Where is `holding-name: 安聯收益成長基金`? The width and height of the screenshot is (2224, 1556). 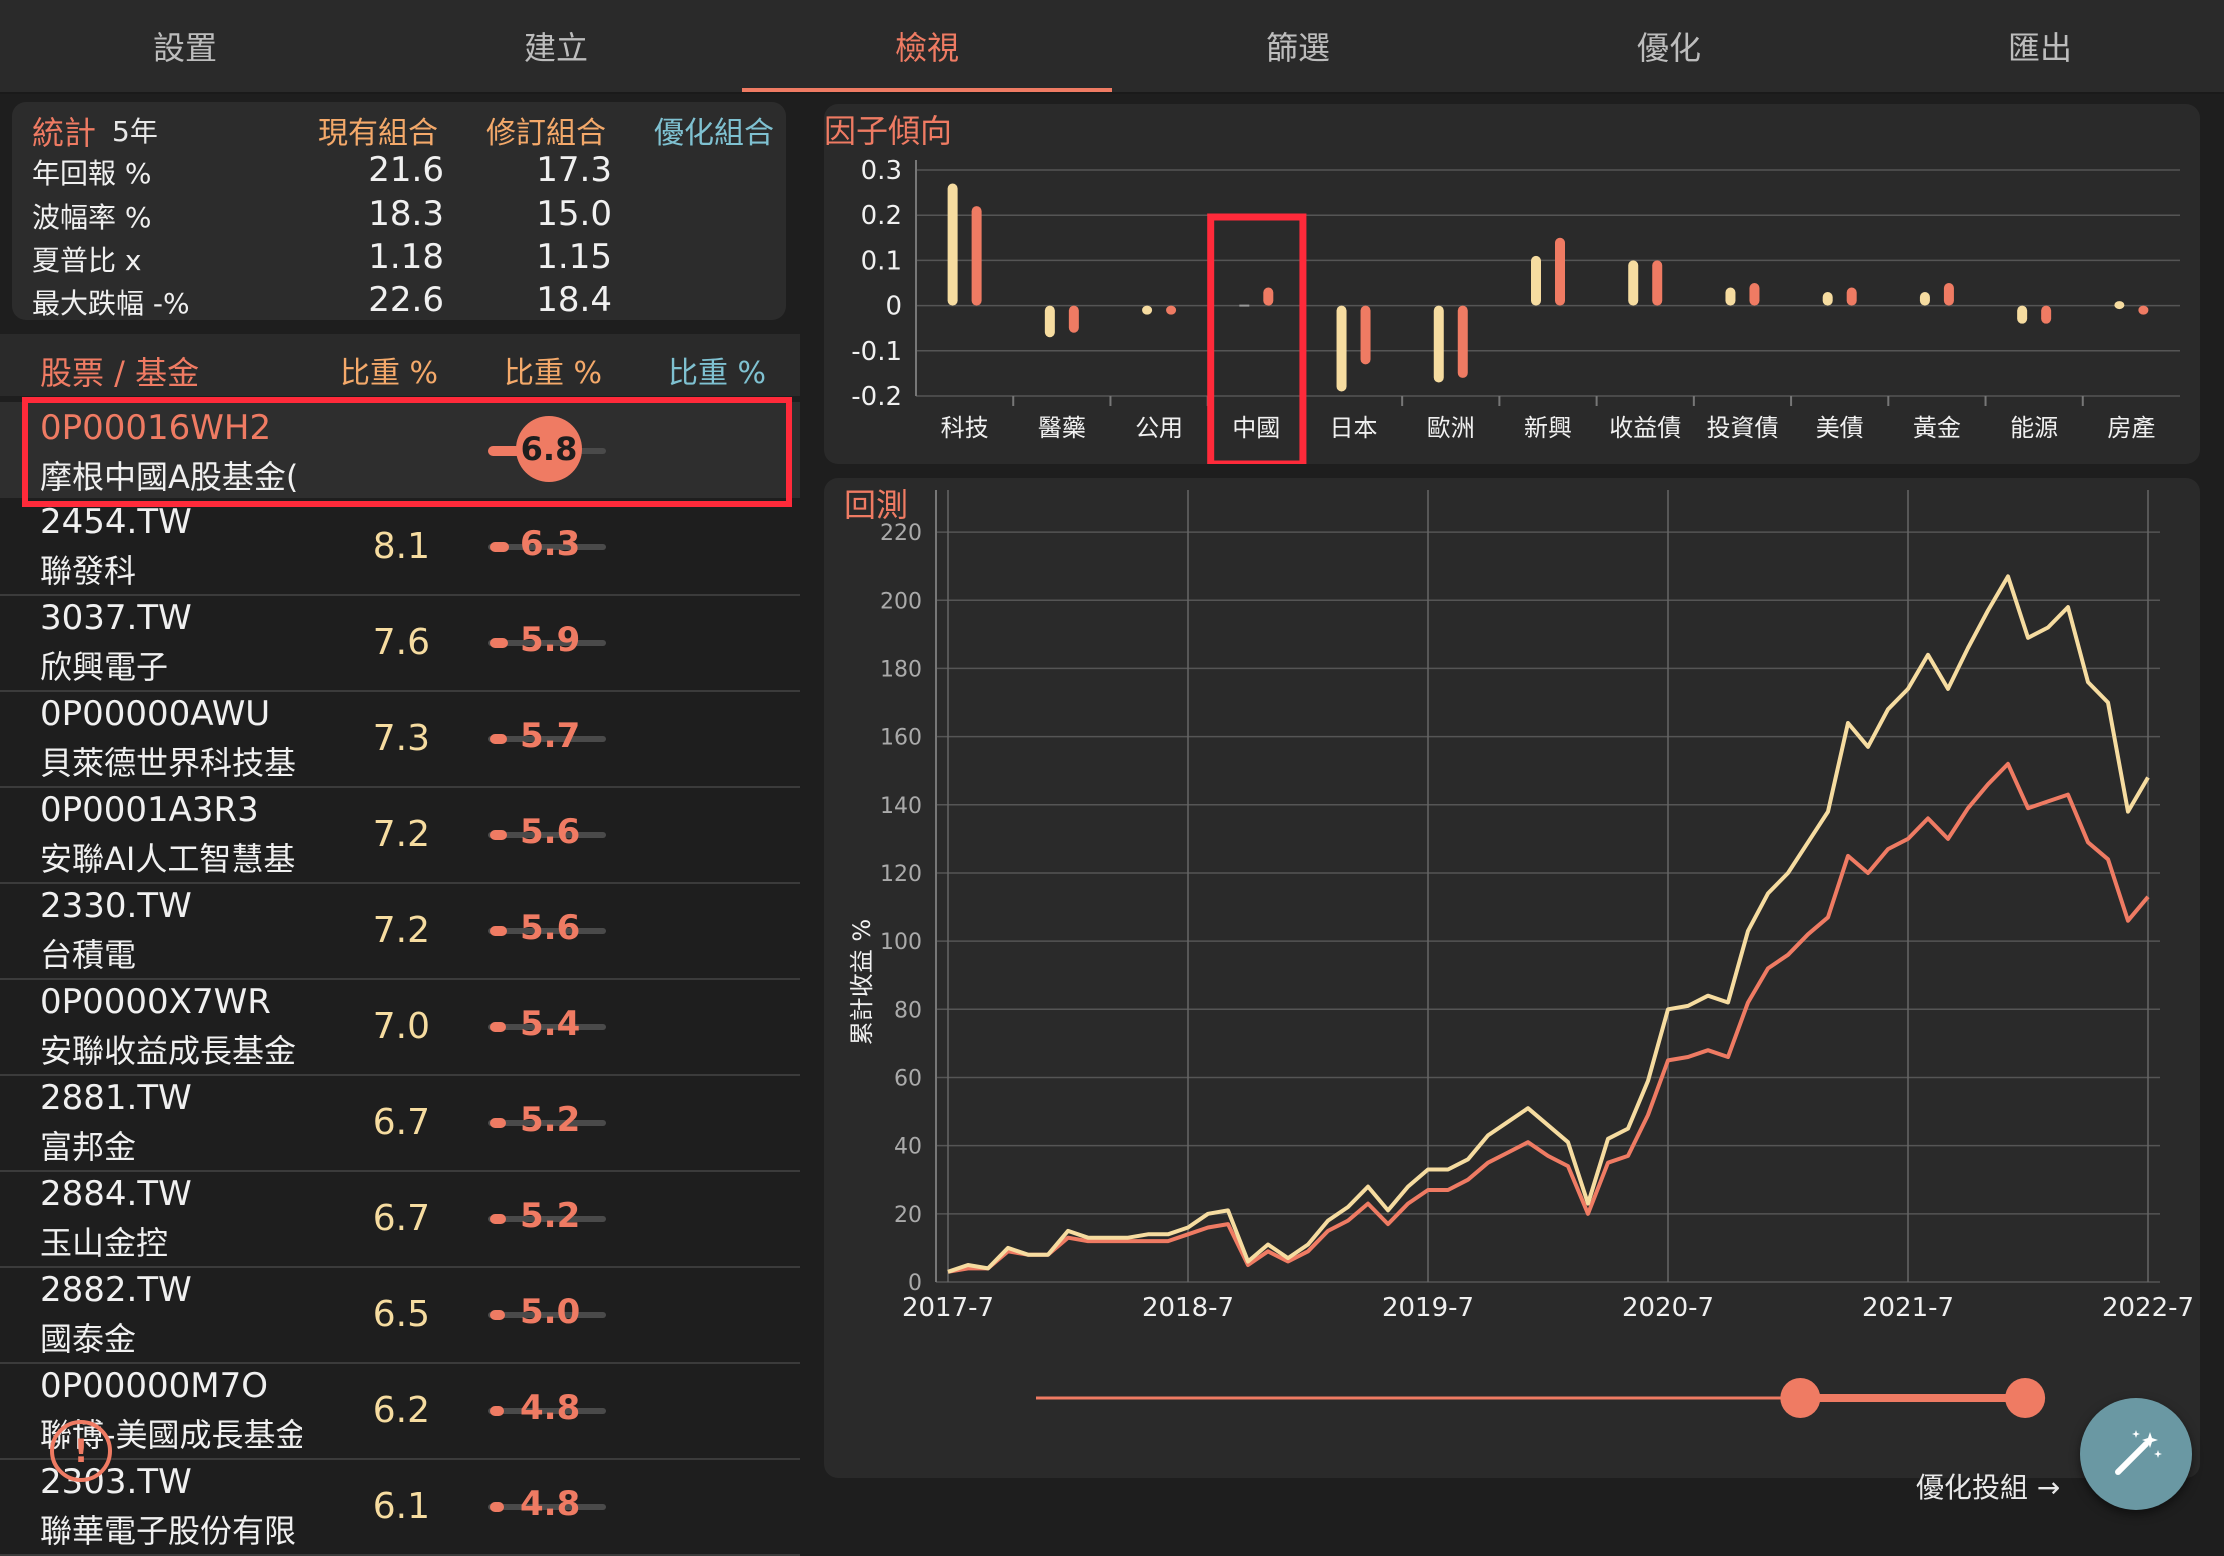 holding-name: 安聯收益成長基金 is located at coordinates (168, 1051).